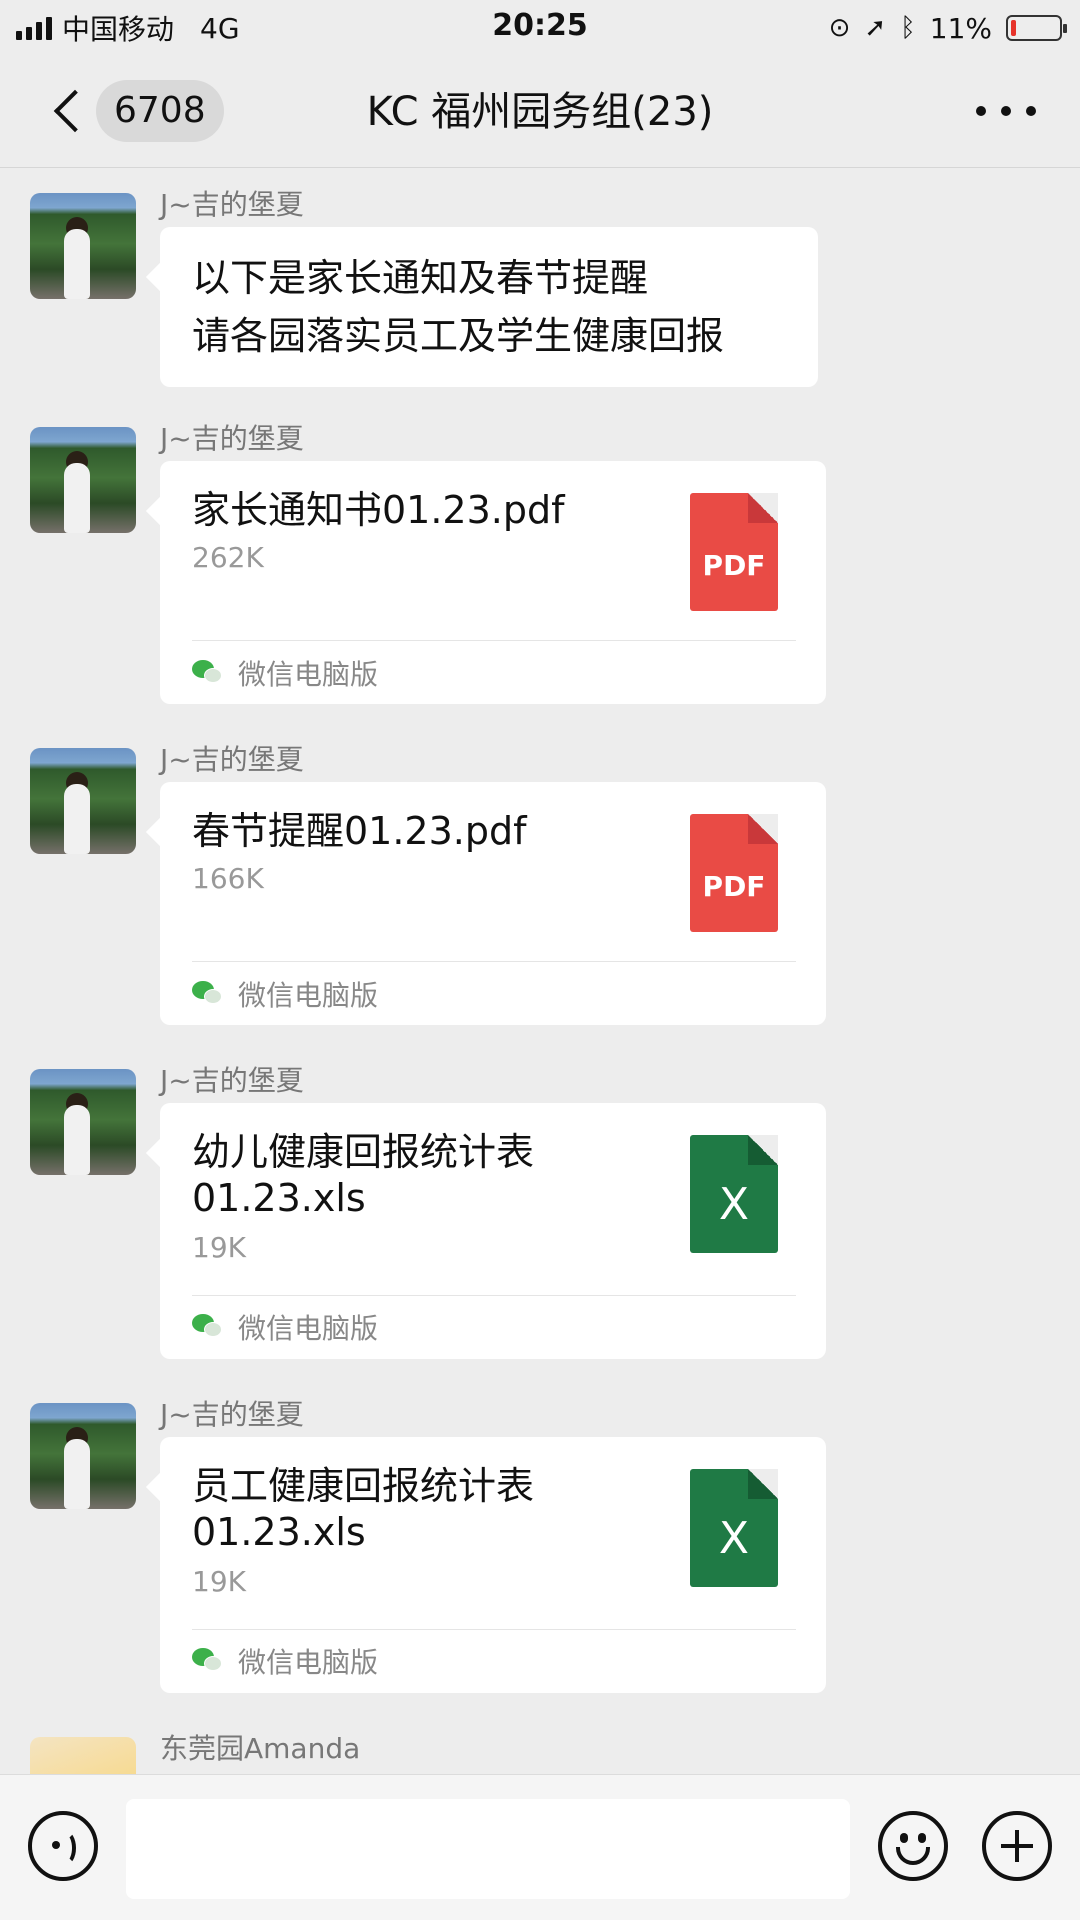 Image resolution: width=1080 pixels, height=1920 pixels. What do you see at coordinates (489, 307) in the screenshot?
I see `text-message-bubble: 以下是家长通知及春节提醒 请各园落实员工及学生健康回报` at bounding box center [489, 307].